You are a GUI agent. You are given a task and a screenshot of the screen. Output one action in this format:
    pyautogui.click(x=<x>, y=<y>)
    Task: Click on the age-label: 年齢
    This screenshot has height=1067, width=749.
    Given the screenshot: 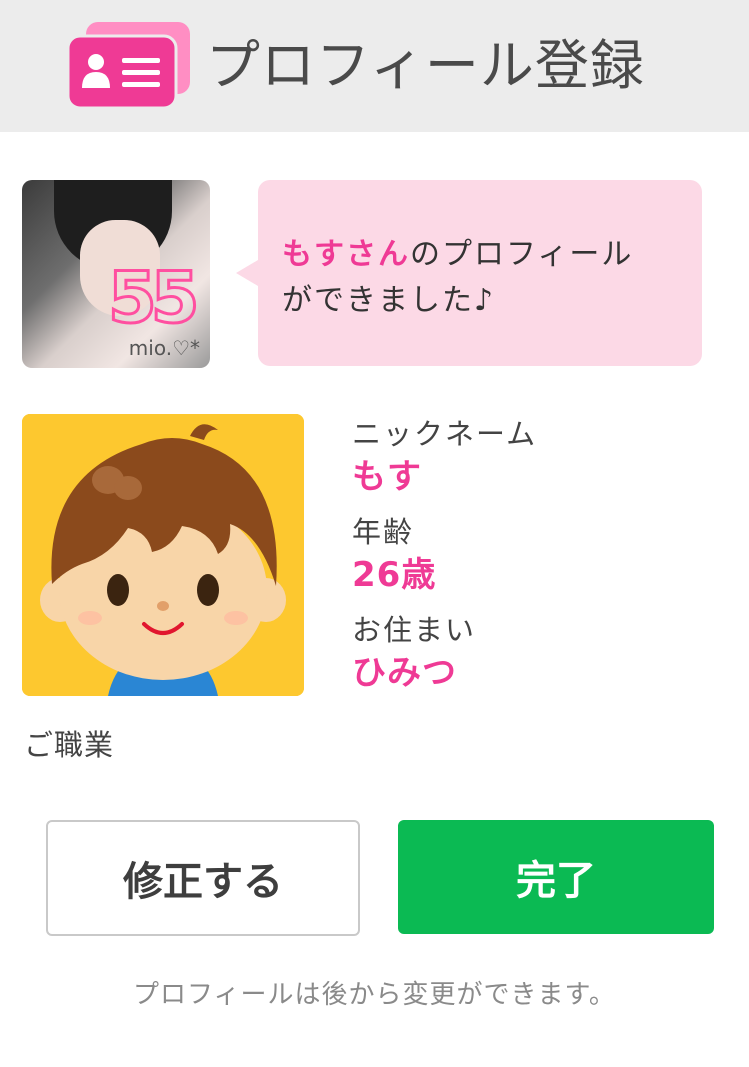 What is the action you would take?
    pyautogui.click(x=383, y=532)
    